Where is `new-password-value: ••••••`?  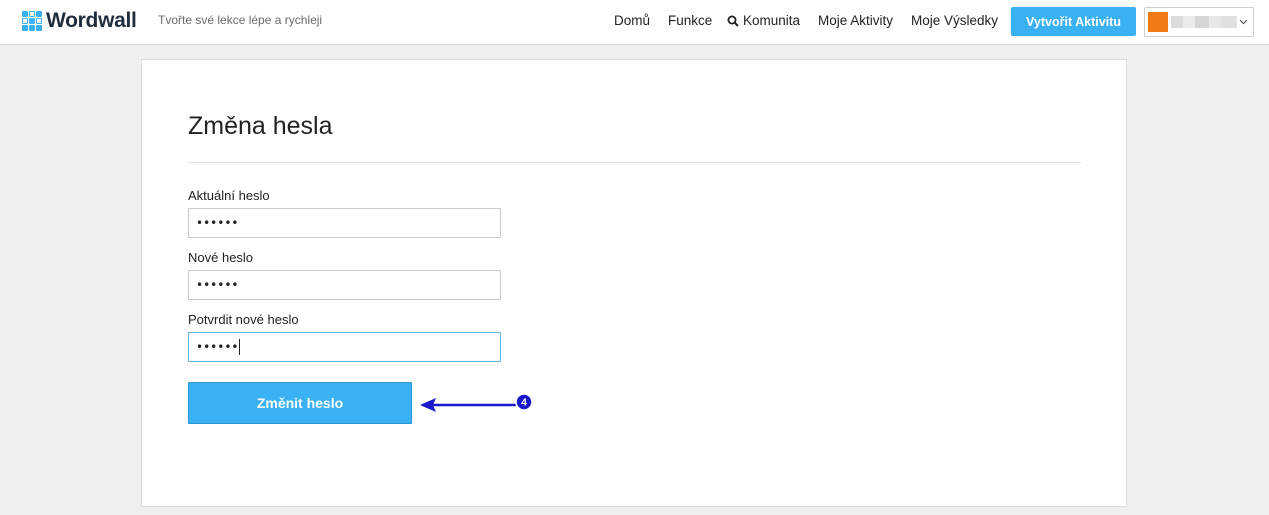 new-password-value: •••••• is located at coordinates (217, 285).